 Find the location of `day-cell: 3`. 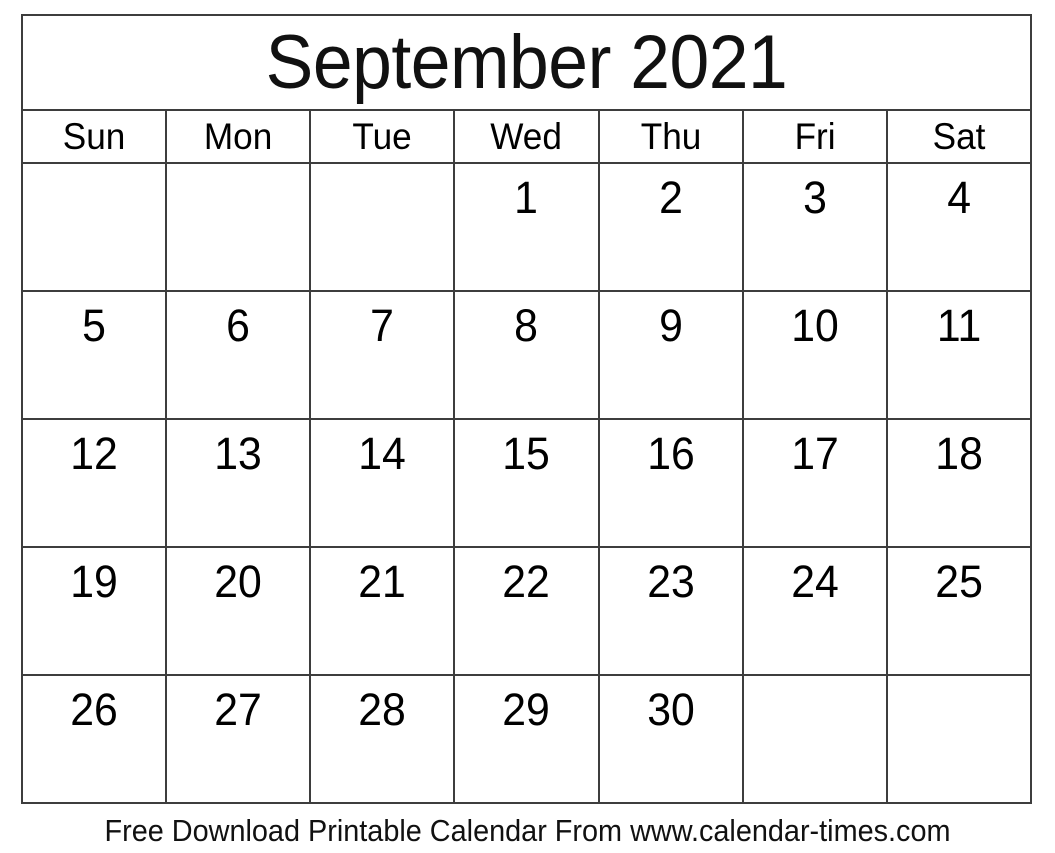

day-cell: 3 is located at coordinates (814, 227).